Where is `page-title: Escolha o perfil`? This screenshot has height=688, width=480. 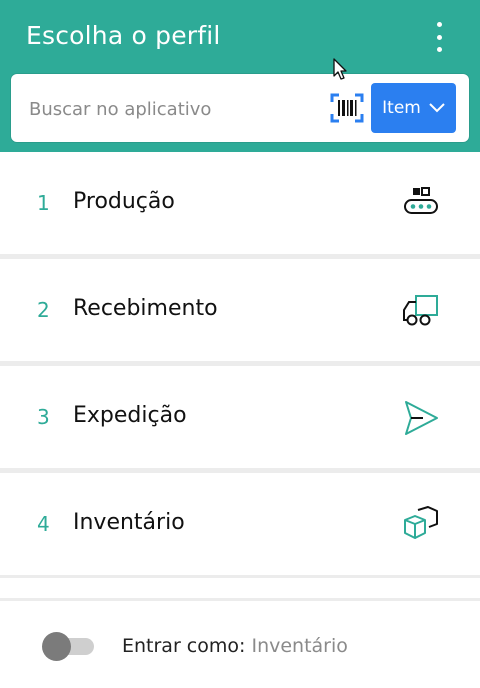 page-title: Escolha o perfil is located at coordinates (123, 35).